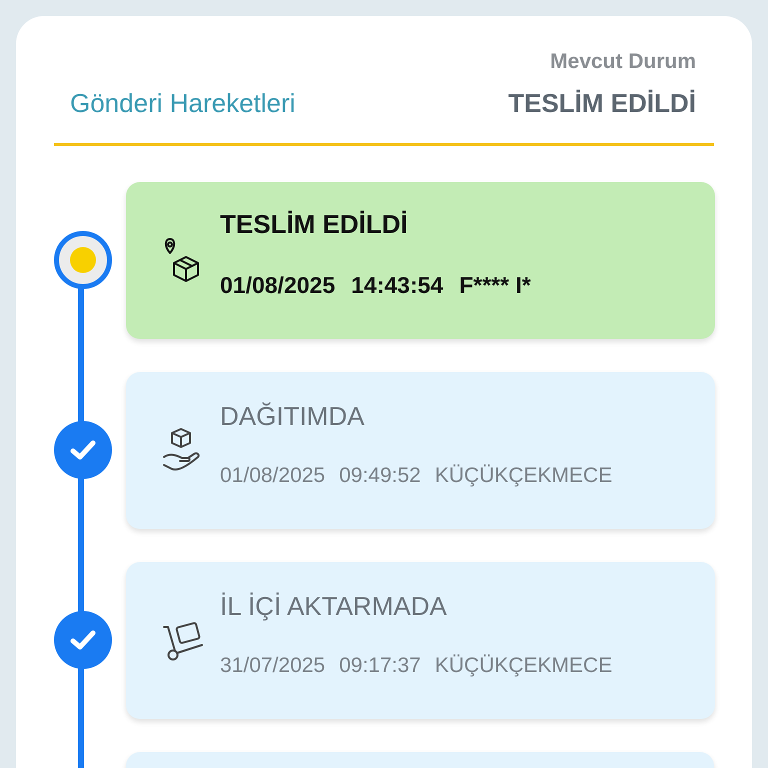 The height and width of the screenshot is (768, 768). Describe the element at coordinates (314, 225) in the screenshot. I see `event-title: TESLİM EDİLDİ` at that location.